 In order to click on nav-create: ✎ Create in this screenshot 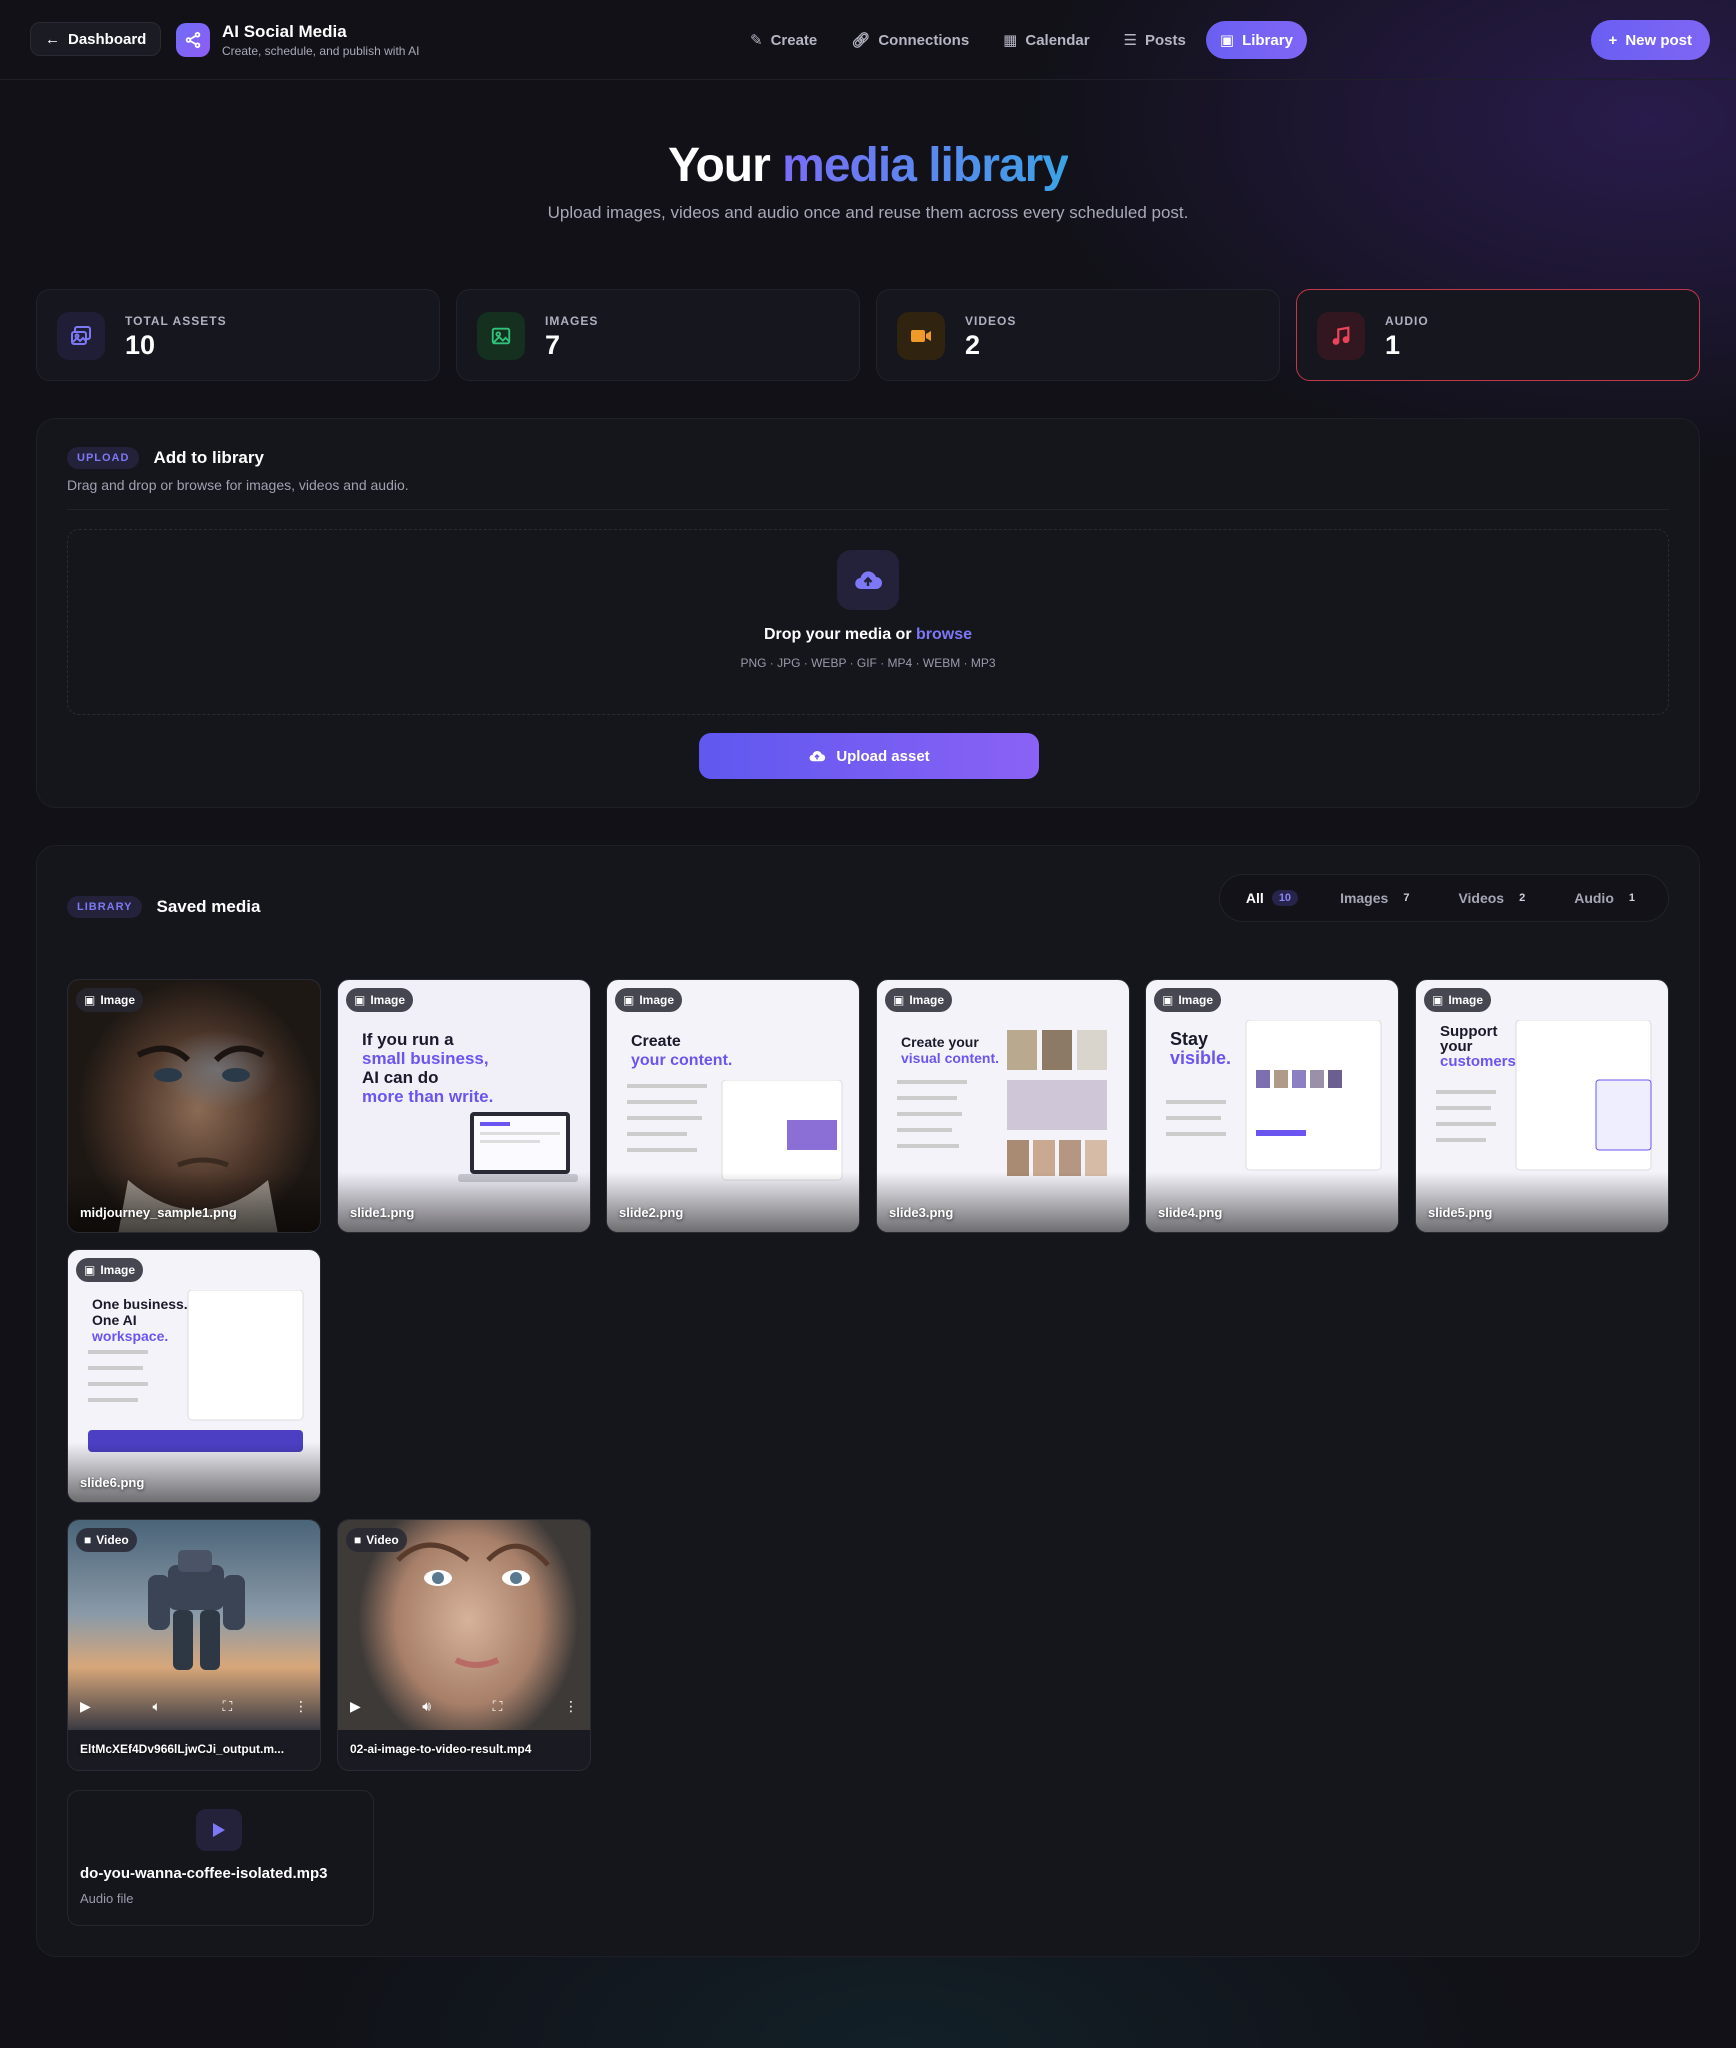, I will do `click(783, 40)`.